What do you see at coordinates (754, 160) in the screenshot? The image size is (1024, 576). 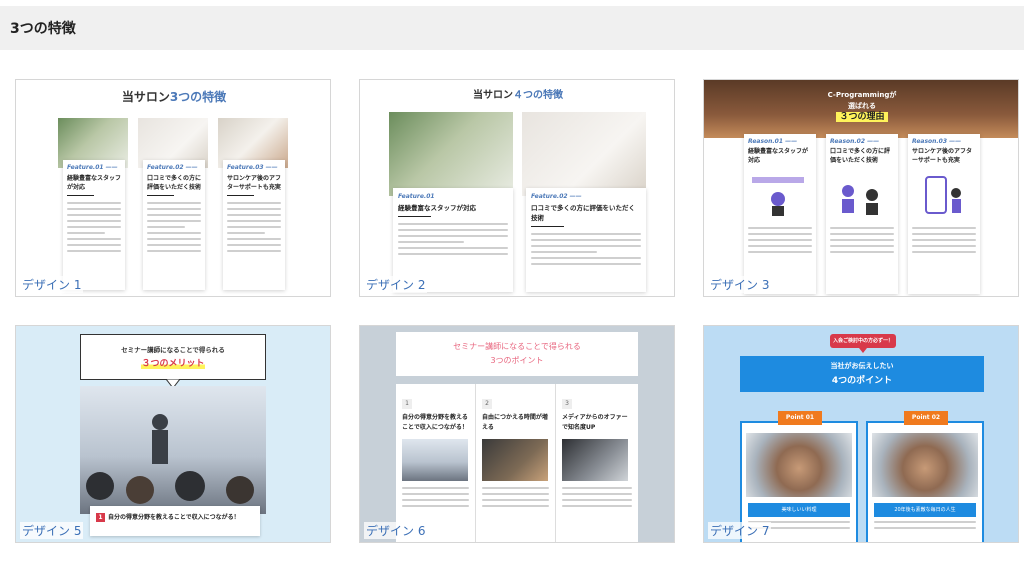 I see `heading-line: 対応` at bounding box center [754, 160].